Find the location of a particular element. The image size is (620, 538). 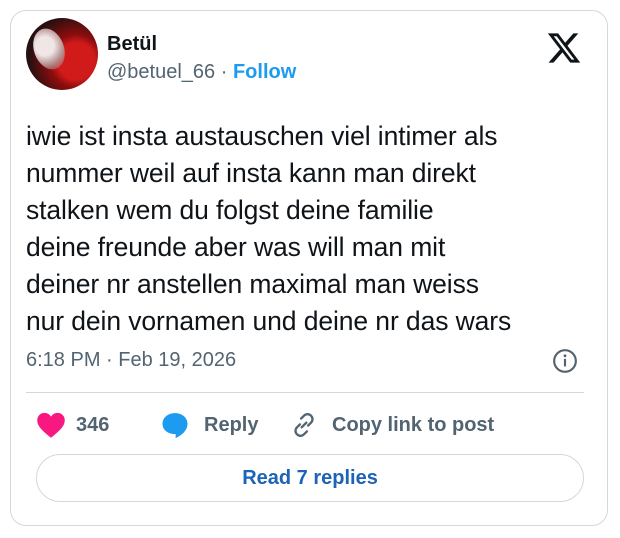

follow-button: Follow is located at coordinates (264, 72).